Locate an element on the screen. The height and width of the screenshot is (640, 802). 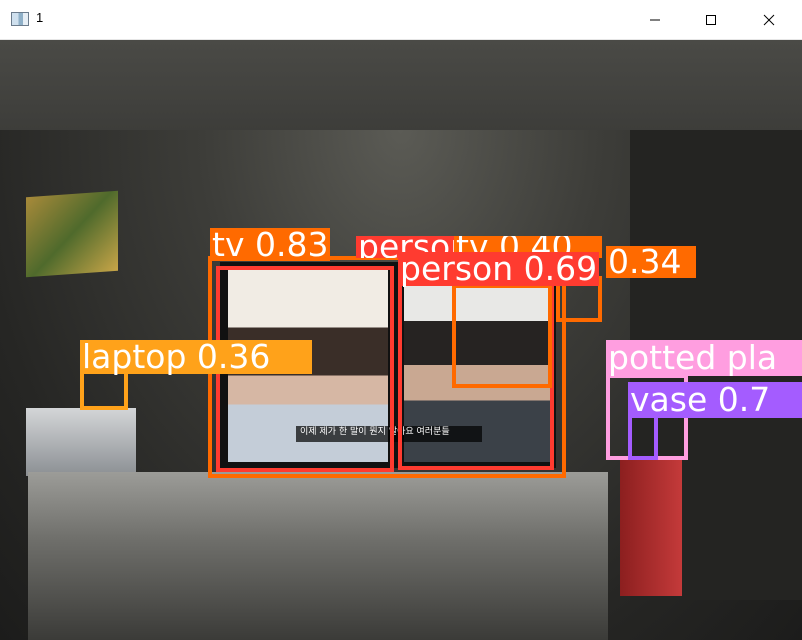
laptop-box is located at coordinates (104, 390).